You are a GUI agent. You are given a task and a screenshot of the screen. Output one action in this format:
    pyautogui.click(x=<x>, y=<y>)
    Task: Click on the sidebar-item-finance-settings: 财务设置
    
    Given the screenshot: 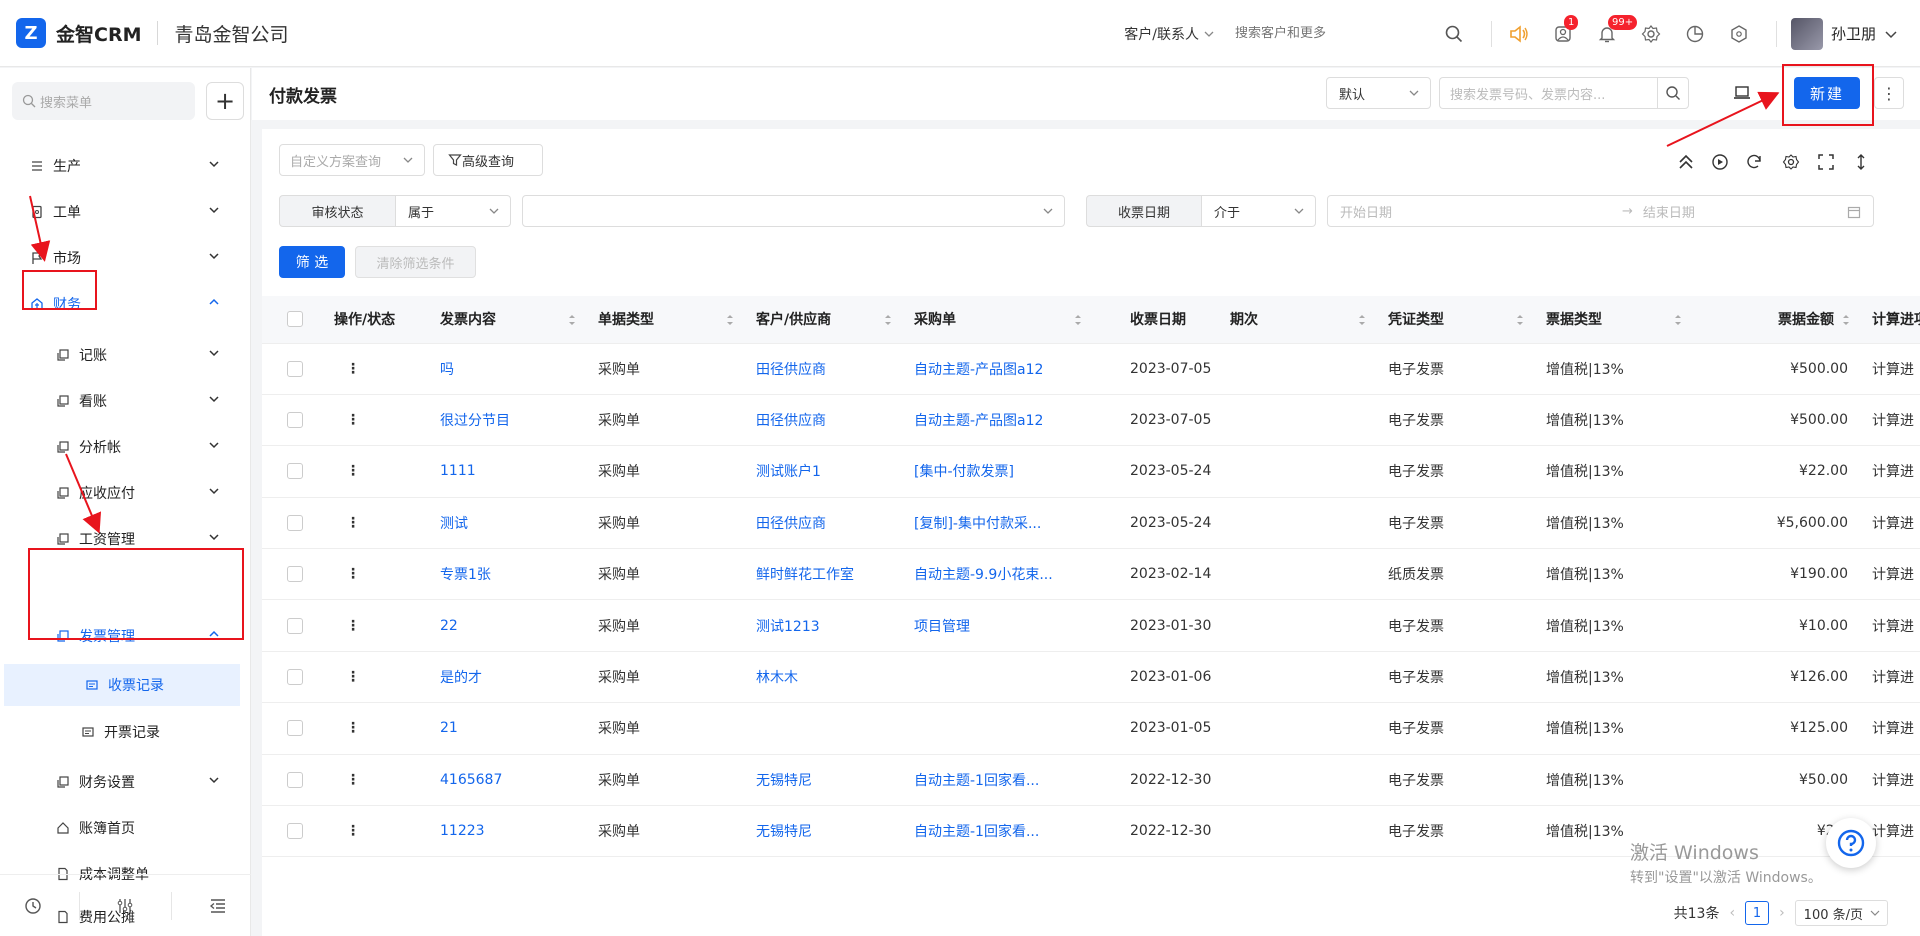 What is the action you would take?
    pyautogui.click(x=121, y=782)
    